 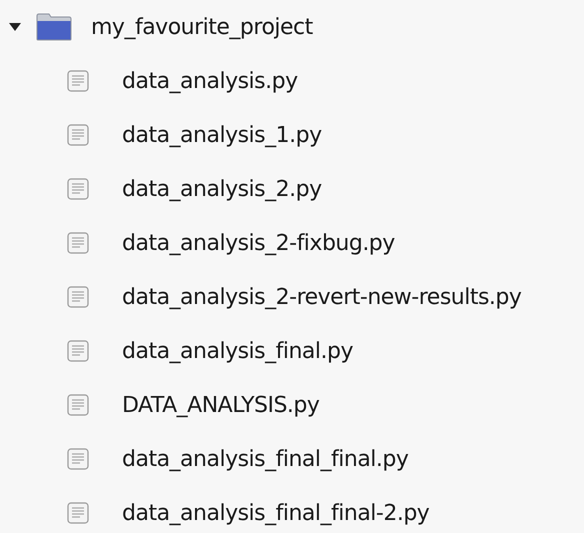 What do you see at coordinates (202, 27) in the screenshot?
I see `folder-name: my_favourite_project` at bounding box center [202, 27].